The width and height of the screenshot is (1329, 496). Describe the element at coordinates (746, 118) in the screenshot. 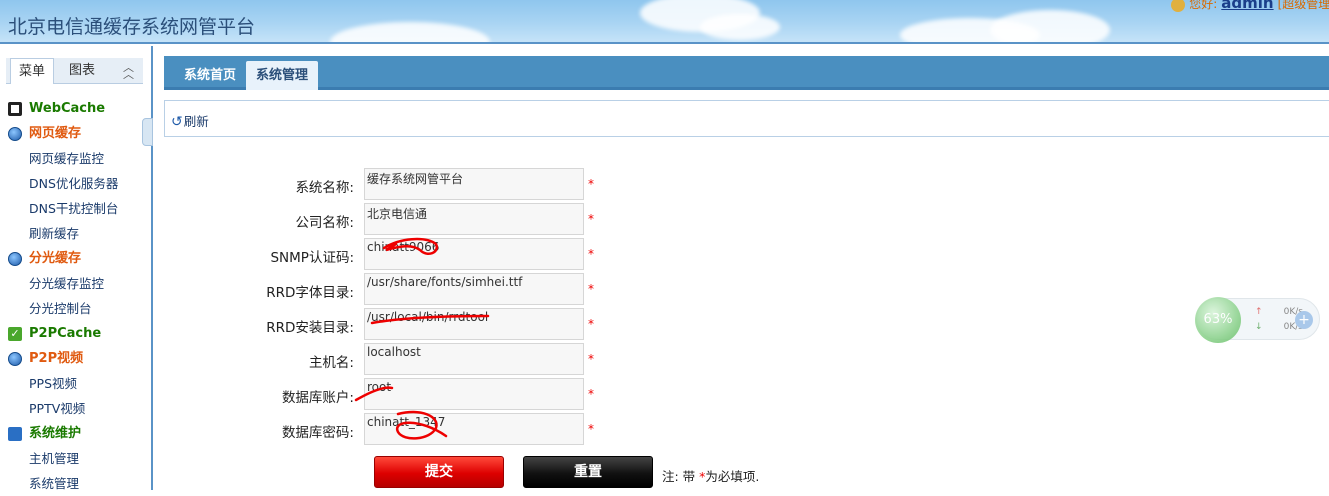

I see `toolbar: ↺刷新` at that location.